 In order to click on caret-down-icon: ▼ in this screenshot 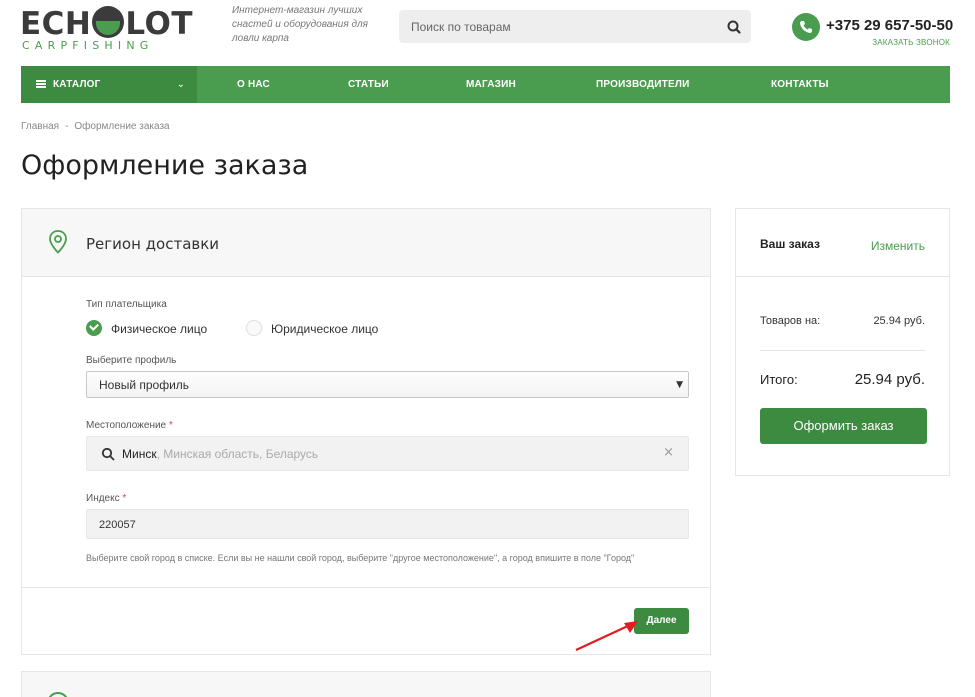, I will do `click(679, 385)`.